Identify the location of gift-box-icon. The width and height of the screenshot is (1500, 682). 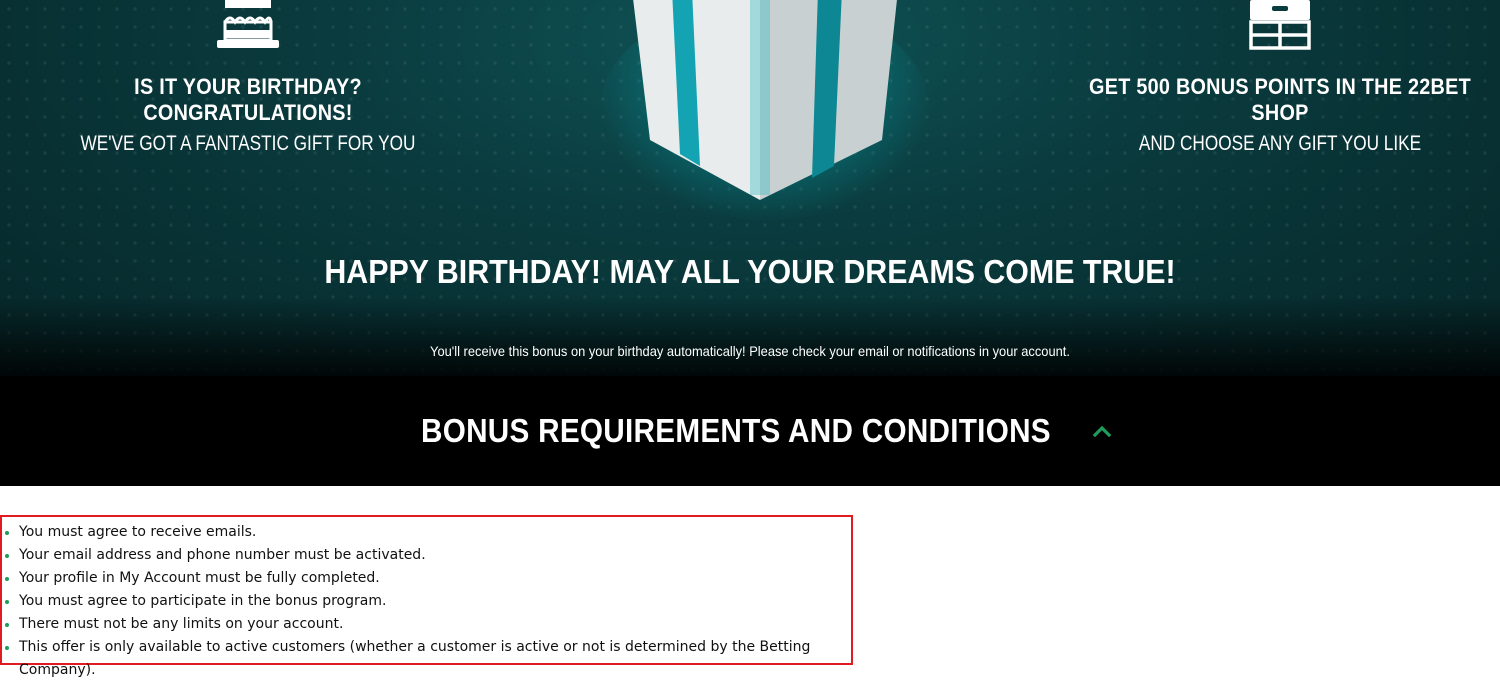
(765, 100).